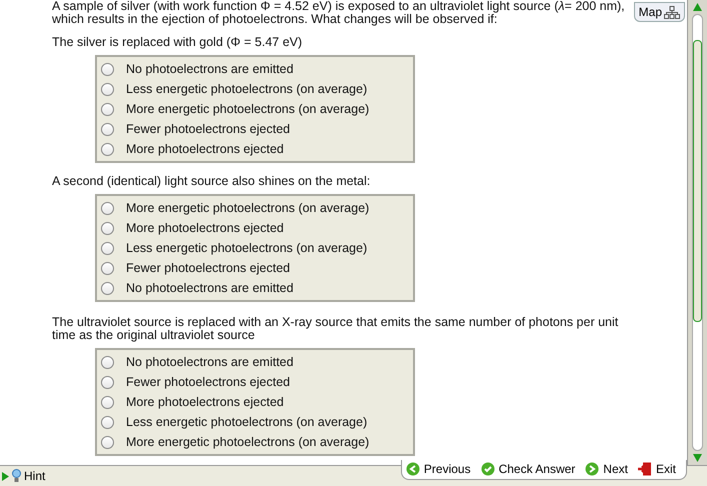 This screenshot has height=486, width=707. I want to click on nav-button: Previous, so click(438, 469).